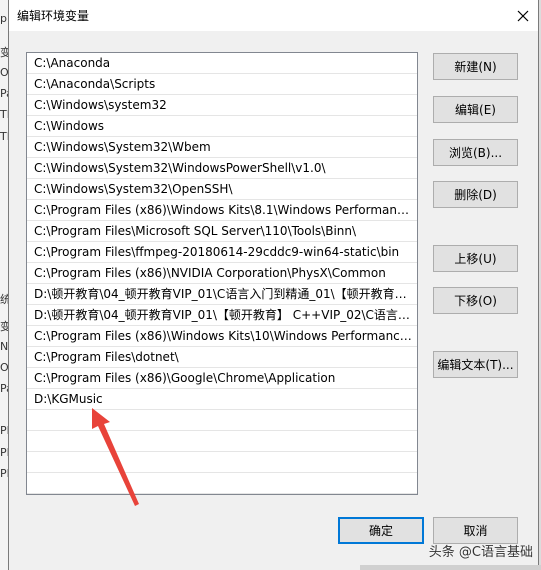 The height and width of the screenshot is (570, 541). I want to click on background-text-fragment: N, so click(4, 346).